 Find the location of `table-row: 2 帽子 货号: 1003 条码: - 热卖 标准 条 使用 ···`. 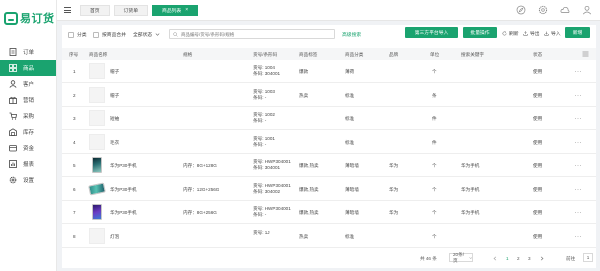

table-row: 2 帽子 货号: 1003 条码: - 热卖 标准 条 使用 ··· is located at coordinates (329, 95).